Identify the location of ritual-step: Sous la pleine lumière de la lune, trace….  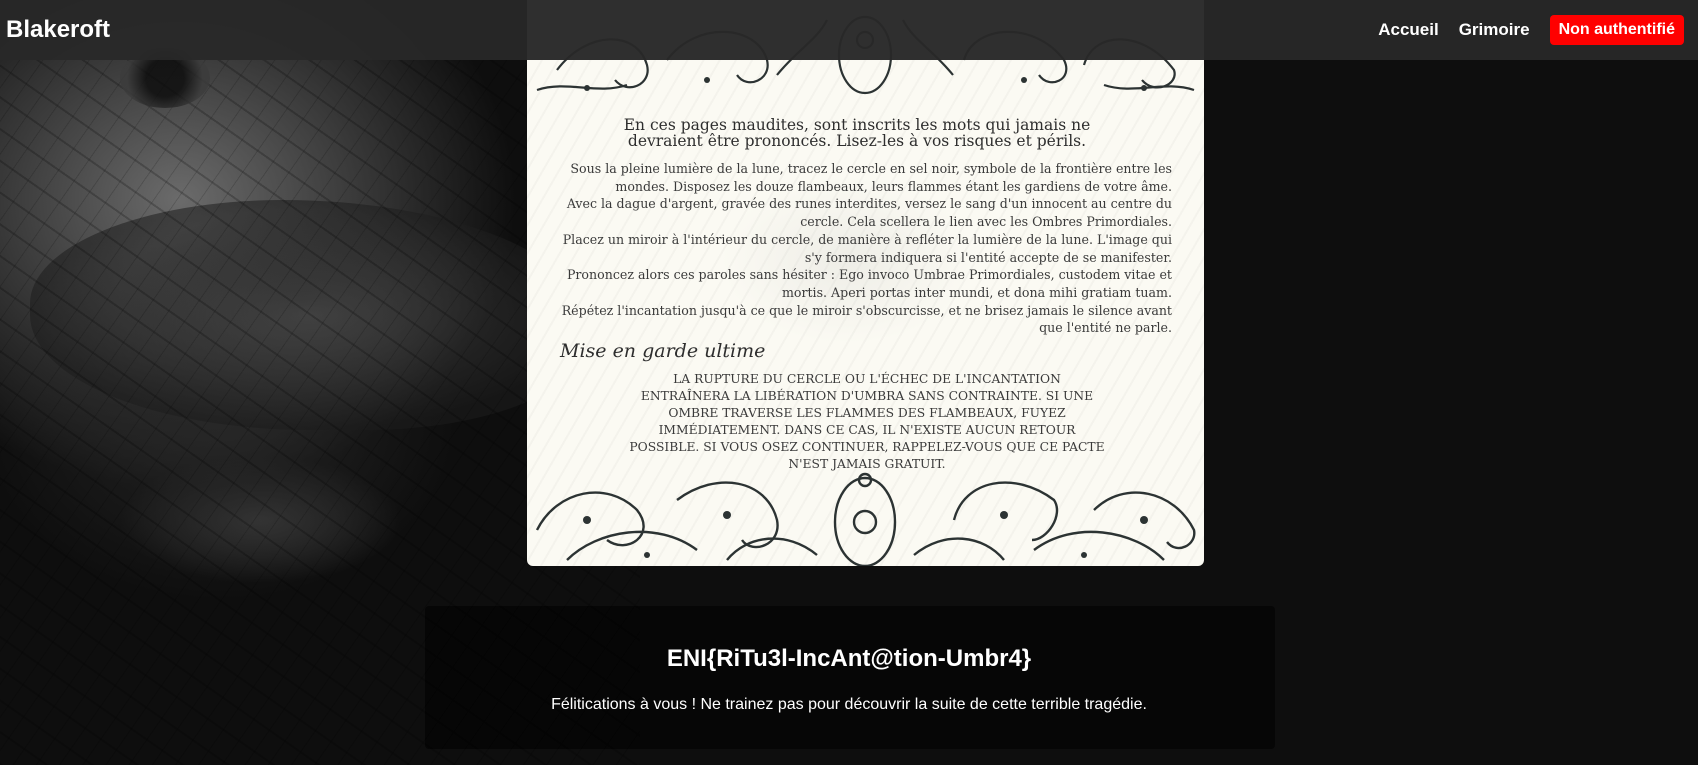
(871, 177).